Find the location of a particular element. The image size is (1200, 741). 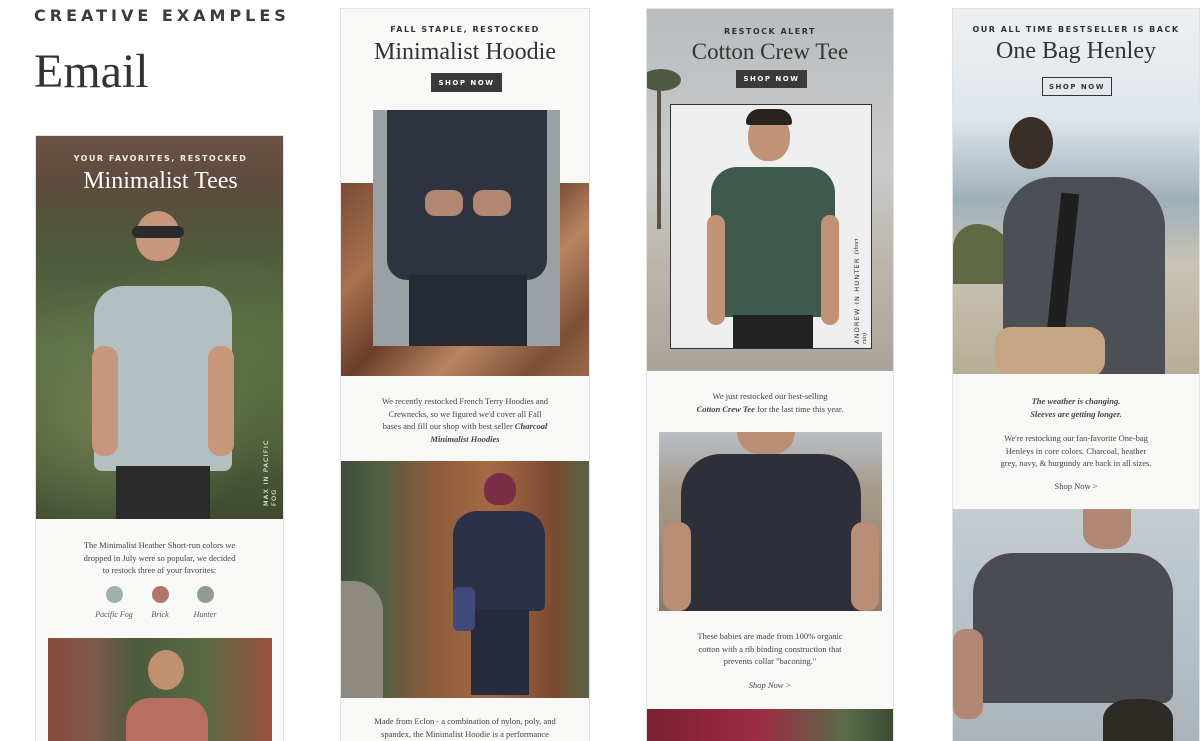

swatch-brick is located at coordinates (160, 594).